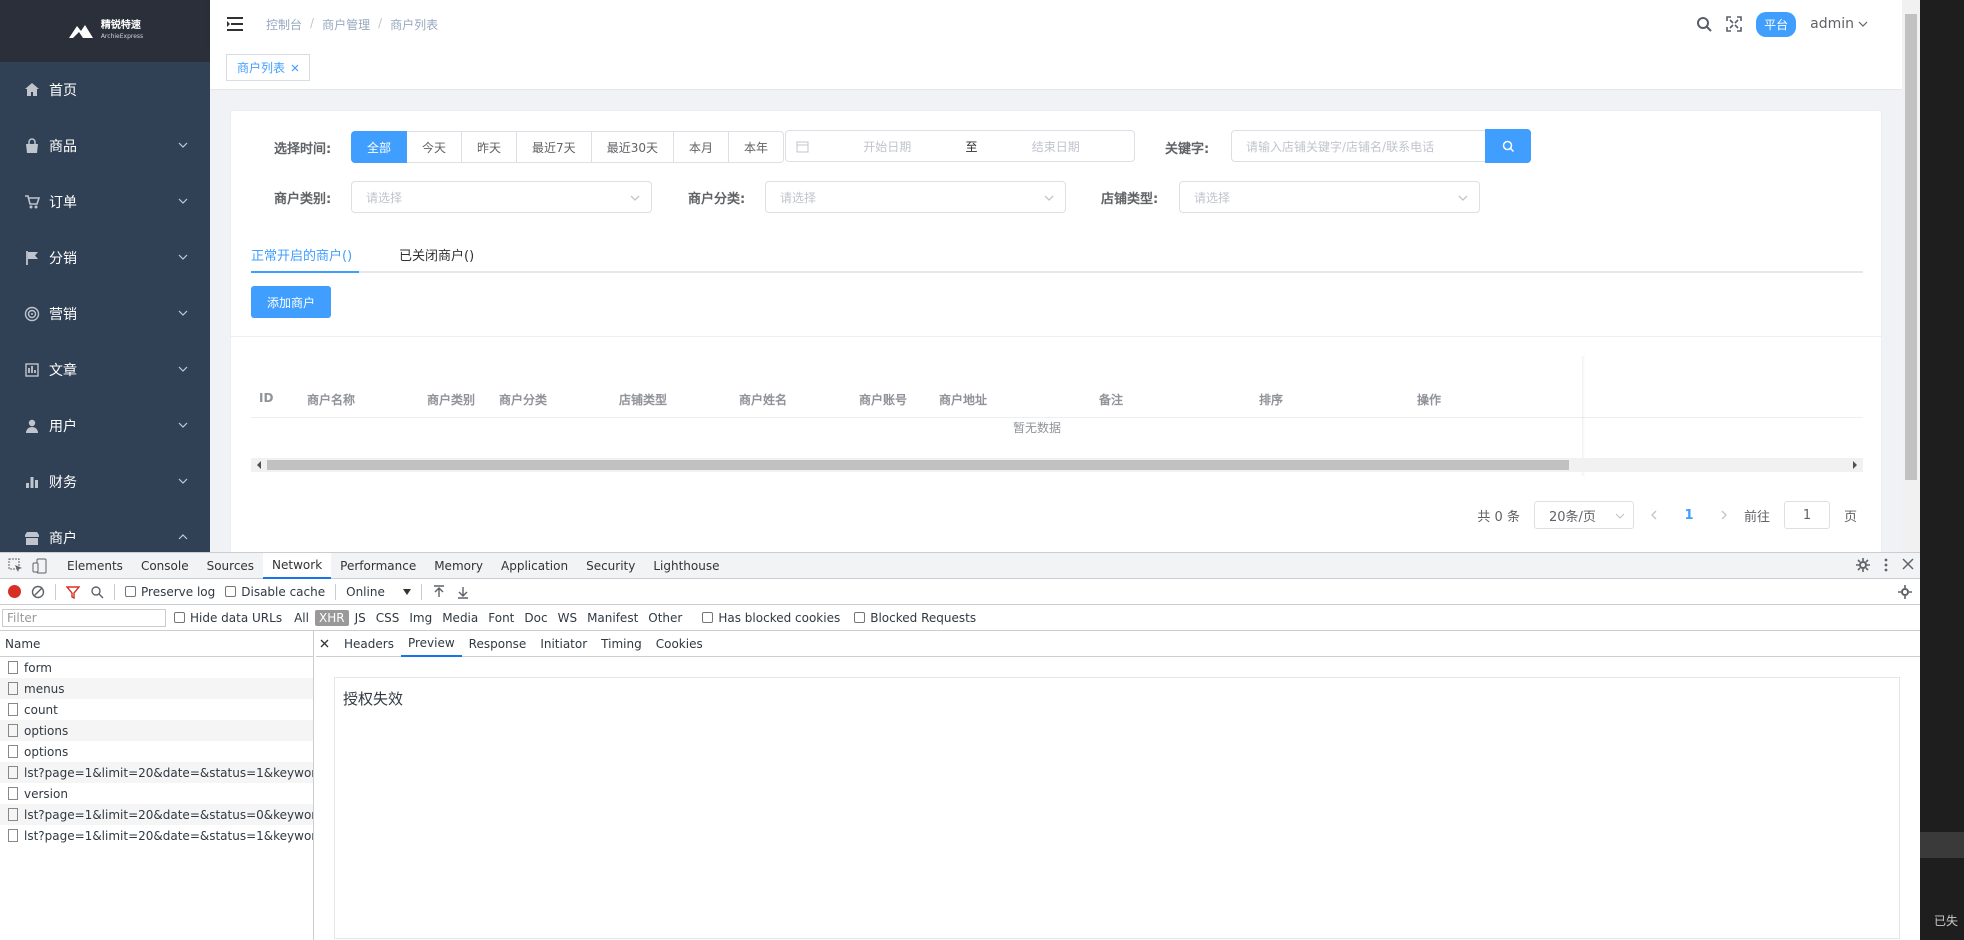 The image size is (1964, 940). I want to click on request-row: count, so click(156, 709).